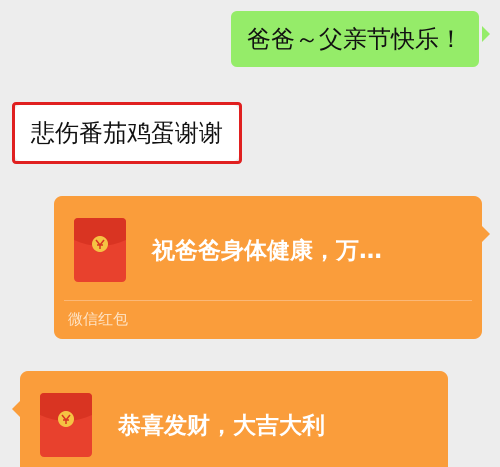 The height and width of the screenshot is (467, 500). What do you see at coordinates (98, 319) in the screenshot?
I see `gift-label: 微信红包` at bounding box center [98, 319].